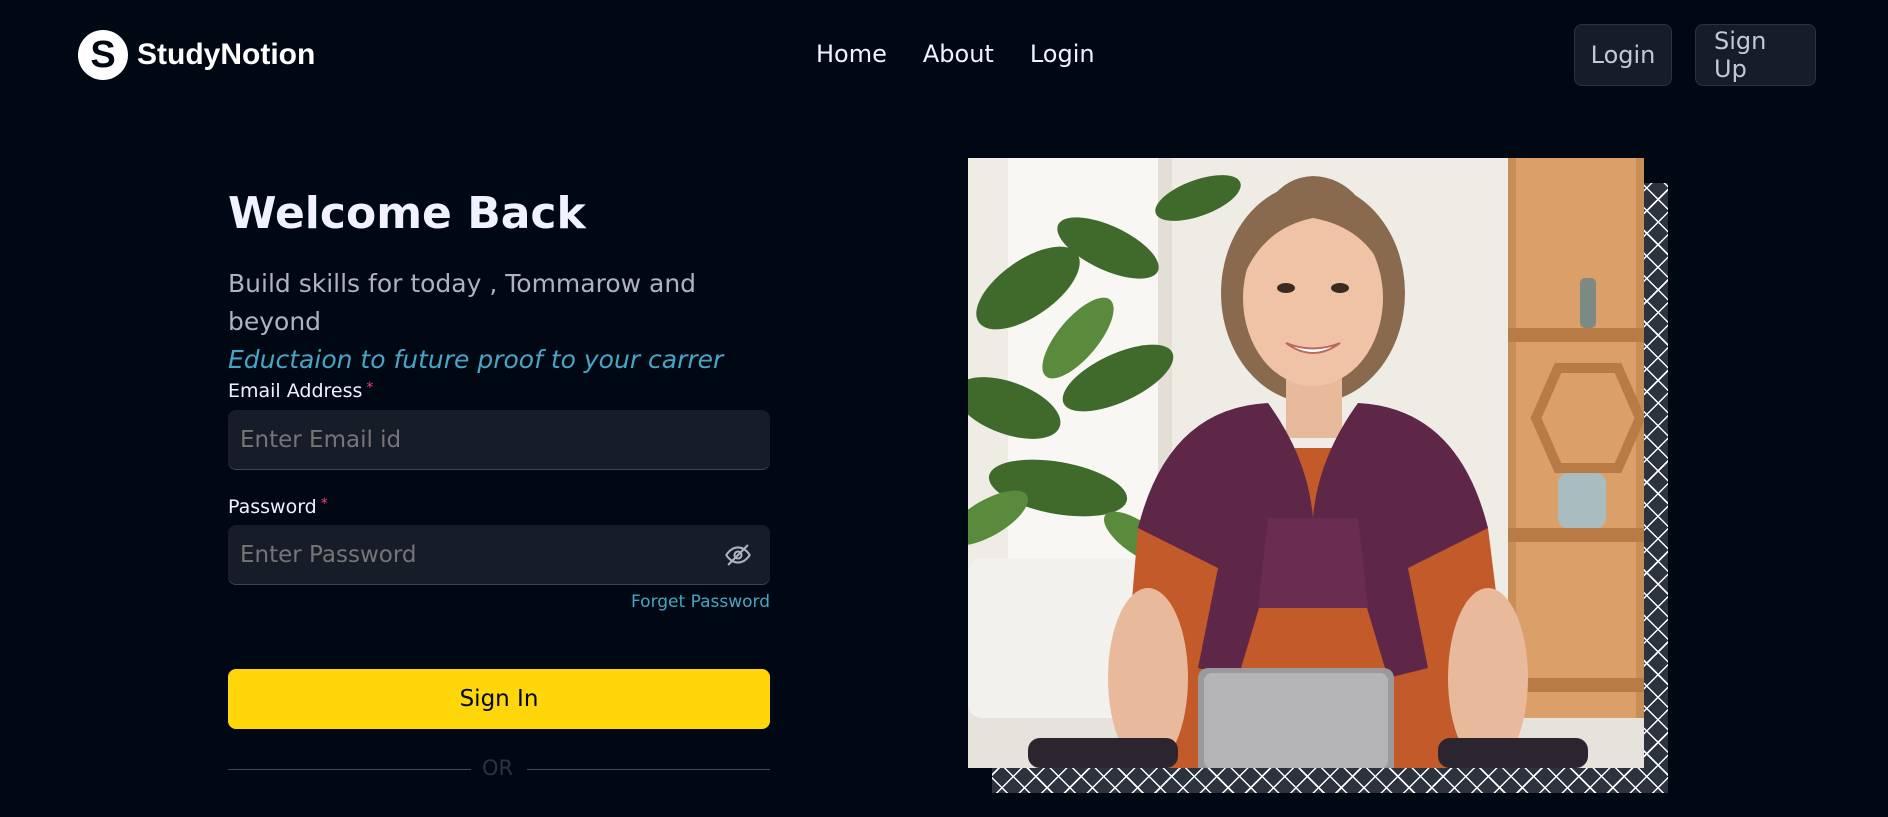  I want to click on nav-link-home: Home, so click(851, 54).